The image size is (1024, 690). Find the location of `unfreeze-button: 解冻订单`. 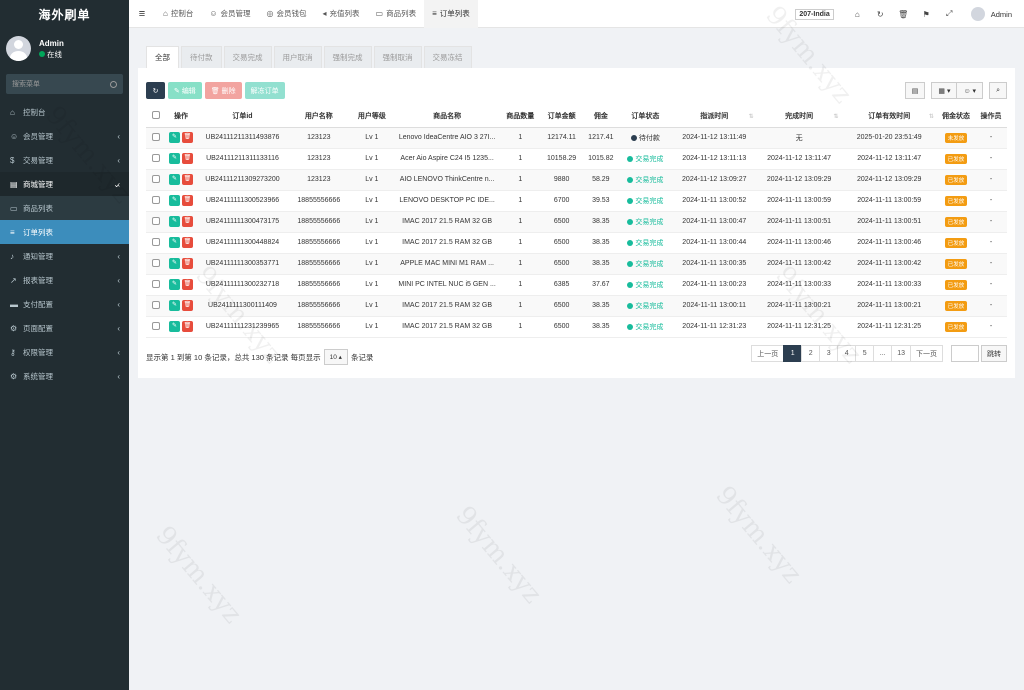

unfreeze-button: 解冻订单 is located at coordinates (264, 90).